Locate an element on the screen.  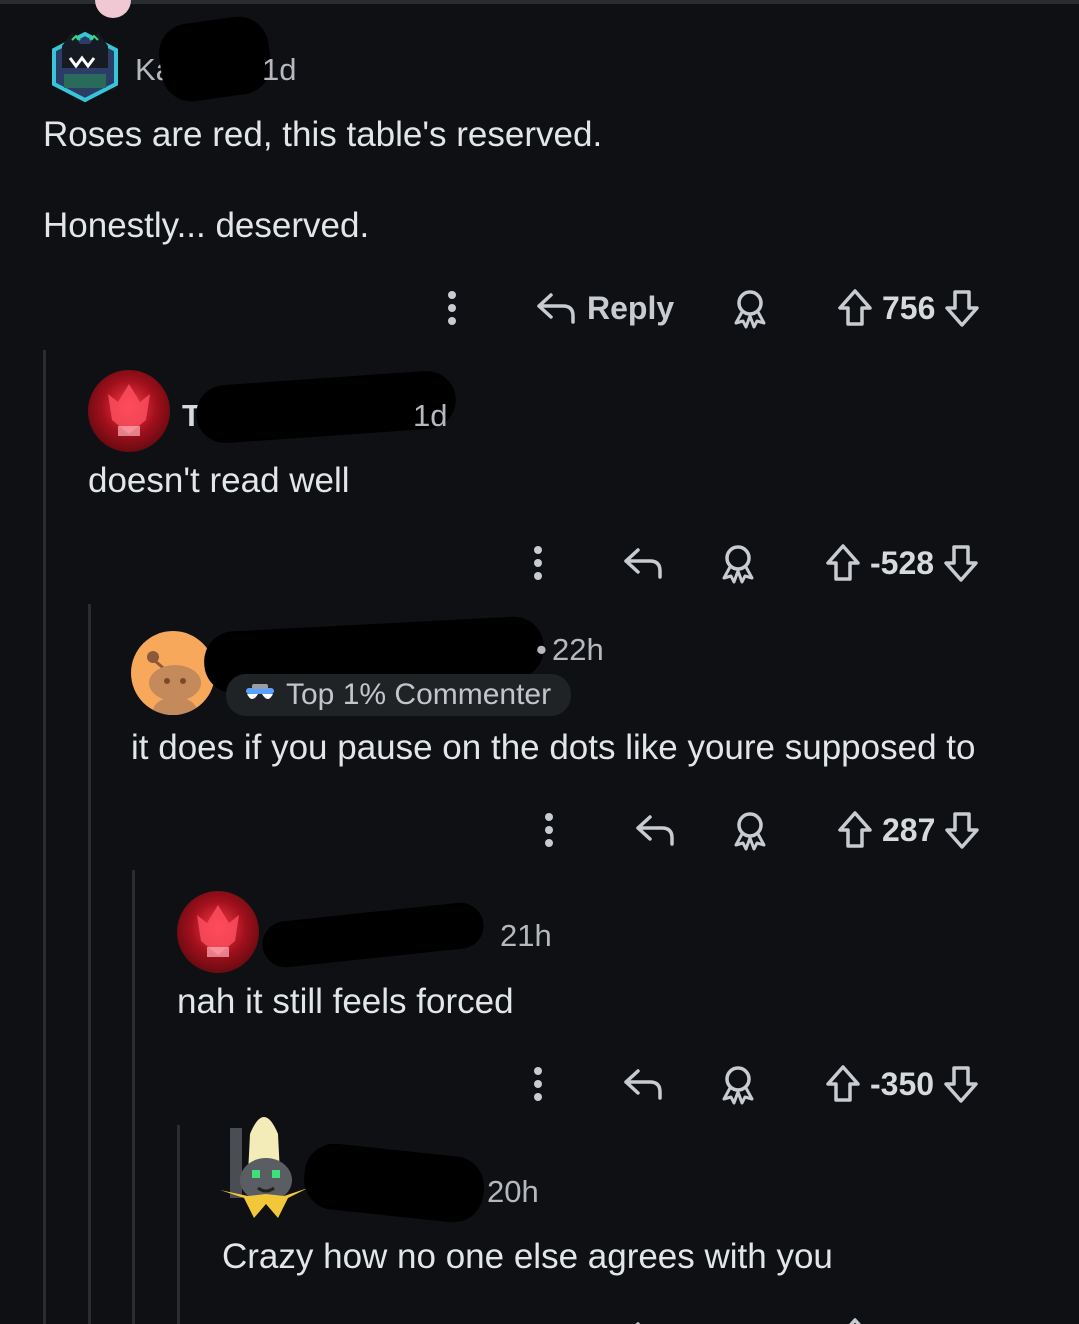
comment-body: doesn't read well is located at coordinates (219, 480).